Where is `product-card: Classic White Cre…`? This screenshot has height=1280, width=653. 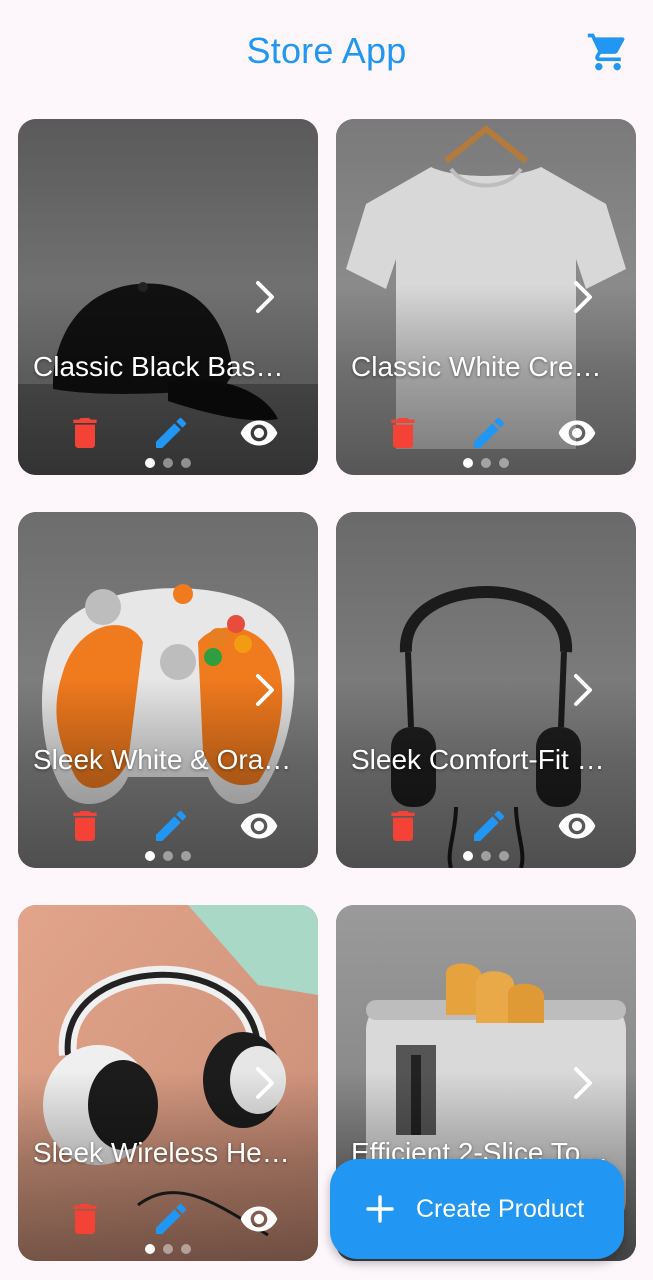 product-card: Classic White Cre… is located at coordinates (486, 297).